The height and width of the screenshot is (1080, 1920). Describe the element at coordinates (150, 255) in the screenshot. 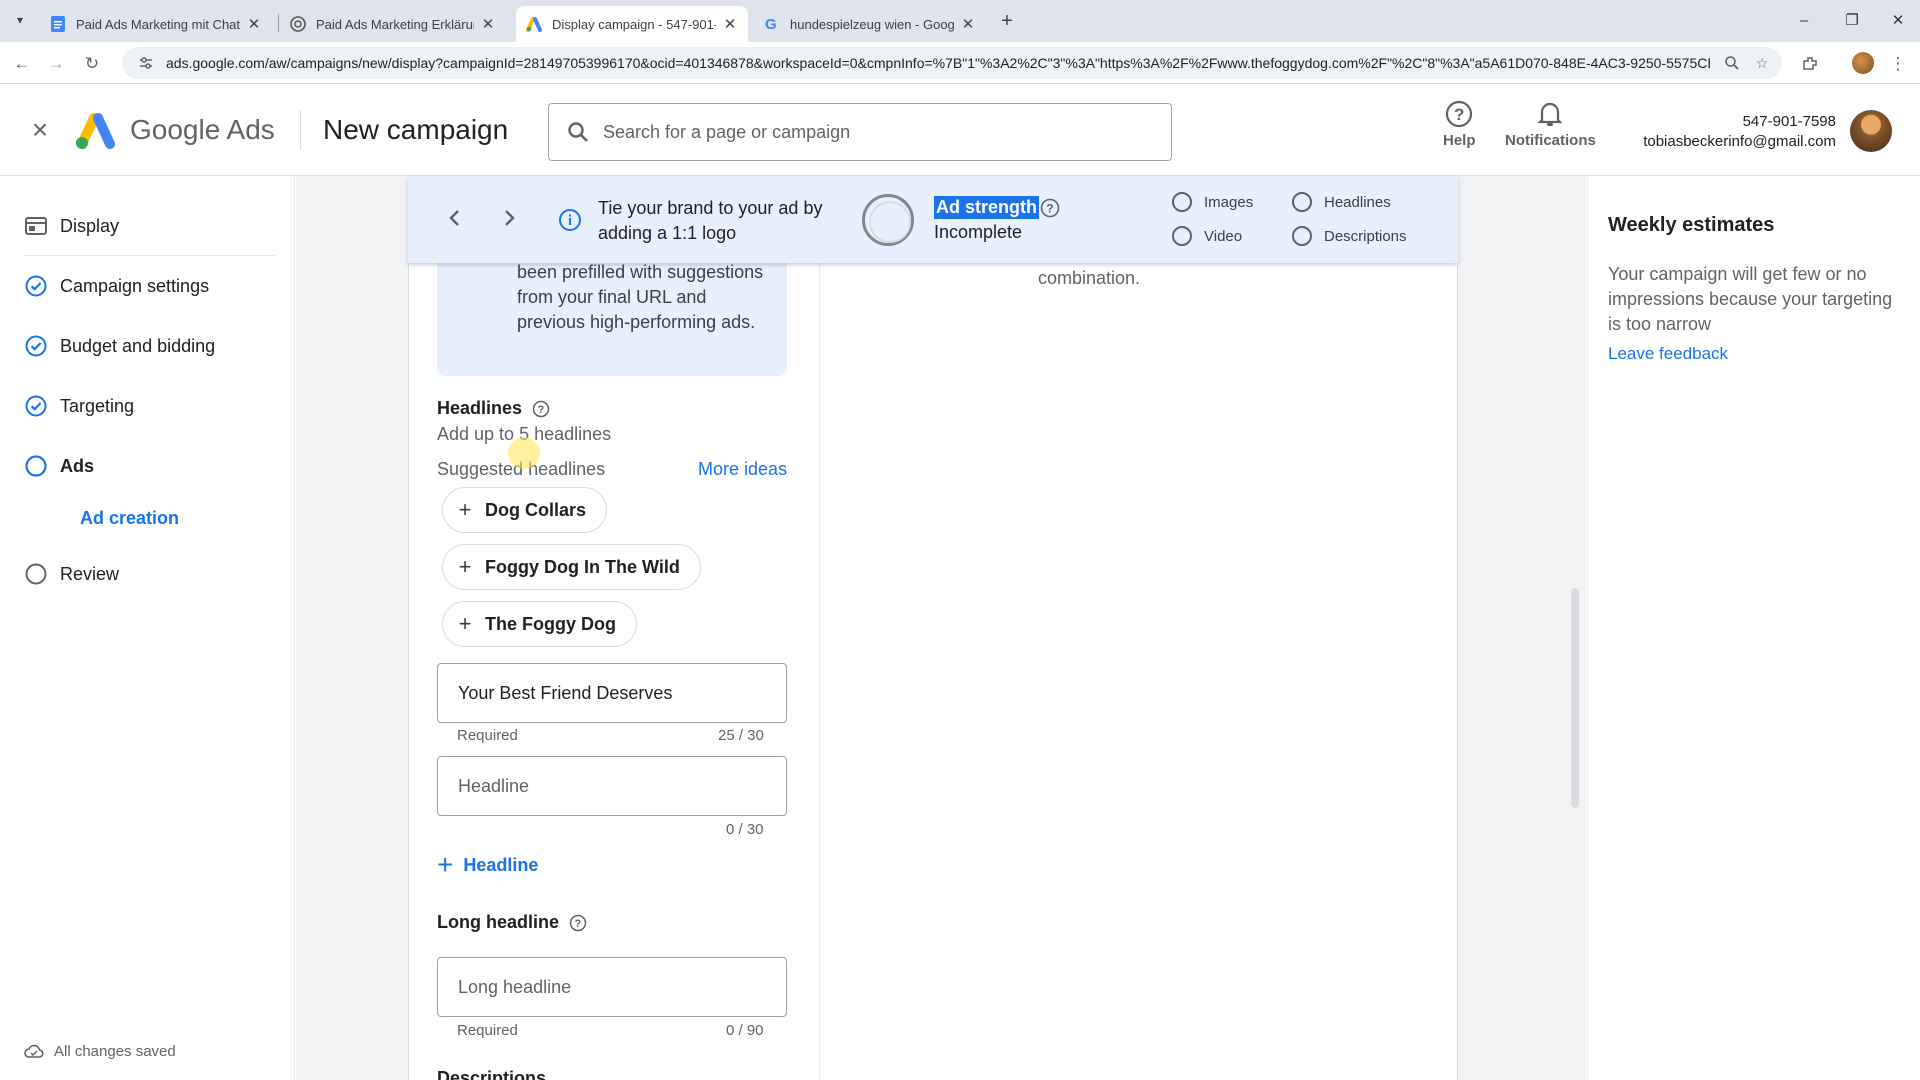

I see `sidebar-divider` at that location.